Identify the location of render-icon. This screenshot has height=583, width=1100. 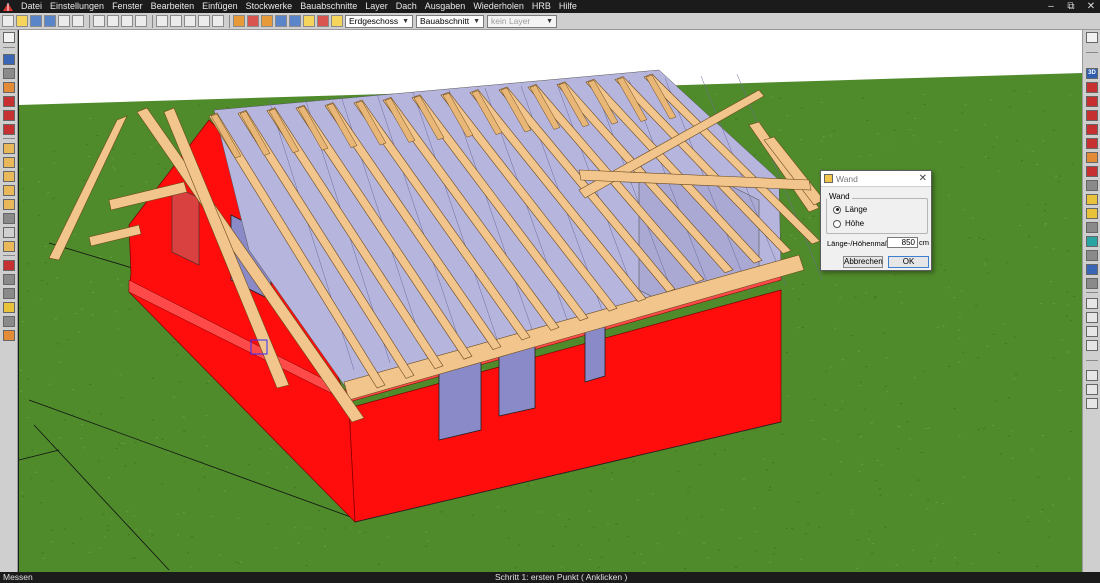
(295, 21).